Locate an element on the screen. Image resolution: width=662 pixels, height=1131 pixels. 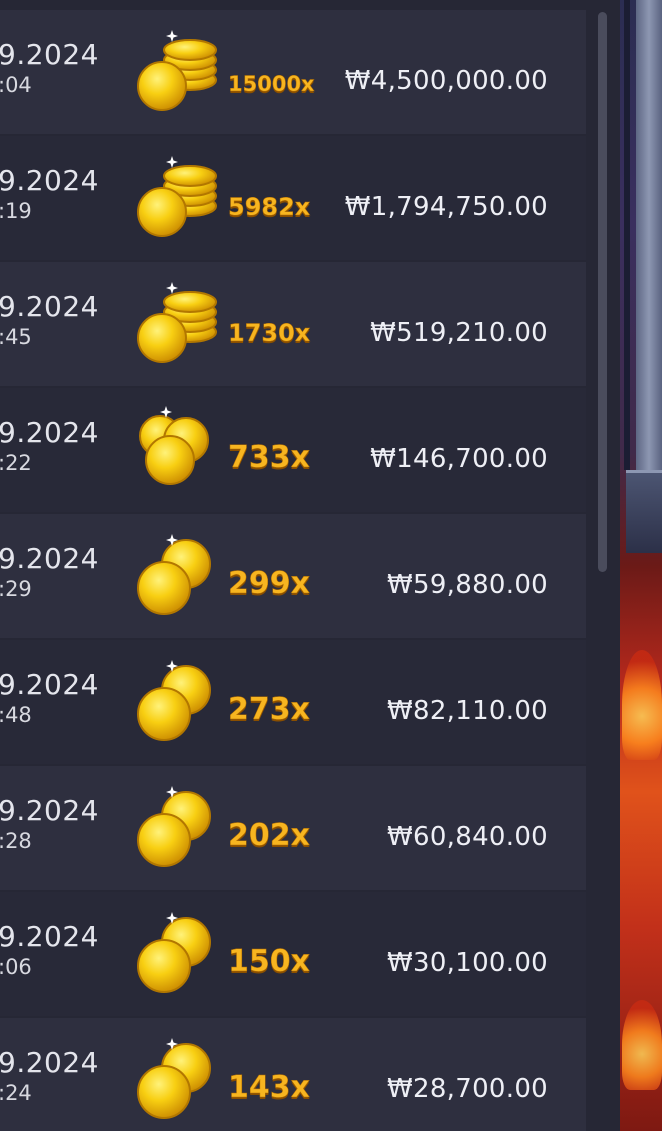
row-time: :28 is located at coordinates (16, 841).